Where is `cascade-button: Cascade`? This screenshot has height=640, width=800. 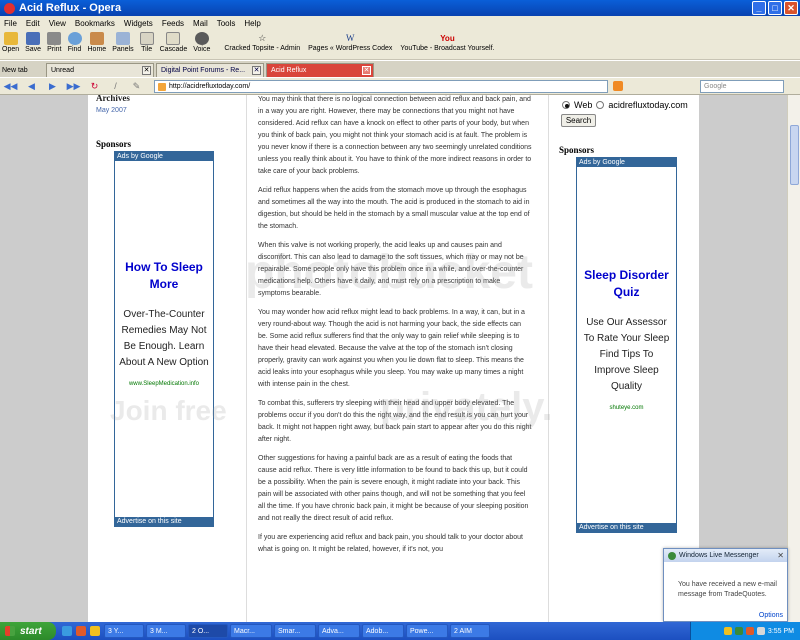
cascade-button: Cascade is located at coordinates (173, 41).